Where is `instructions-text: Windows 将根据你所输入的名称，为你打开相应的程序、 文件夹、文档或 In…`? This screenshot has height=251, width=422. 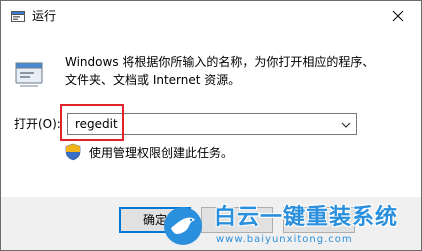 instructions-text: Windows 将根据你所输入的名称，为你打开相应的程序、 文件夹、文档或 In… is located at coordinates (235, 71).